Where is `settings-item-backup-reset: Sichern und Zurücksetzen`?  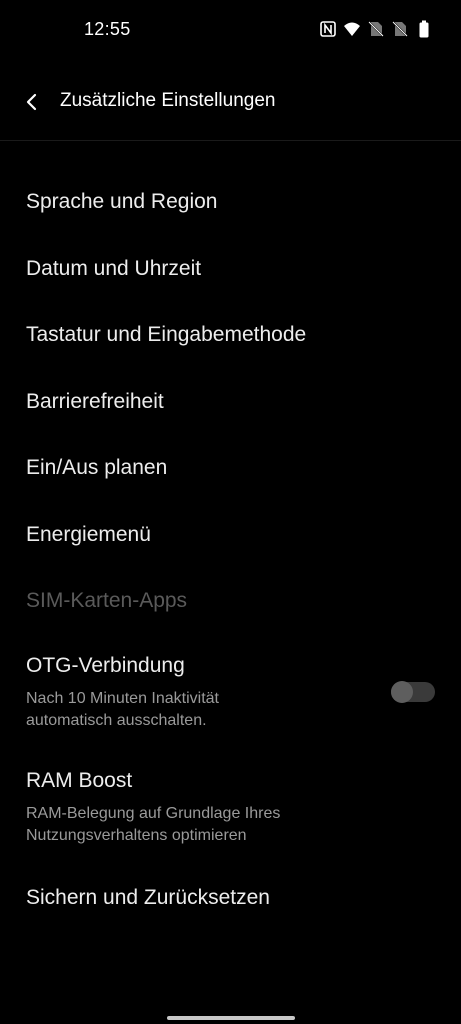
settings-item-backup-reset: Sichern und Zurücksetzen is located at coordinates (230, 901).